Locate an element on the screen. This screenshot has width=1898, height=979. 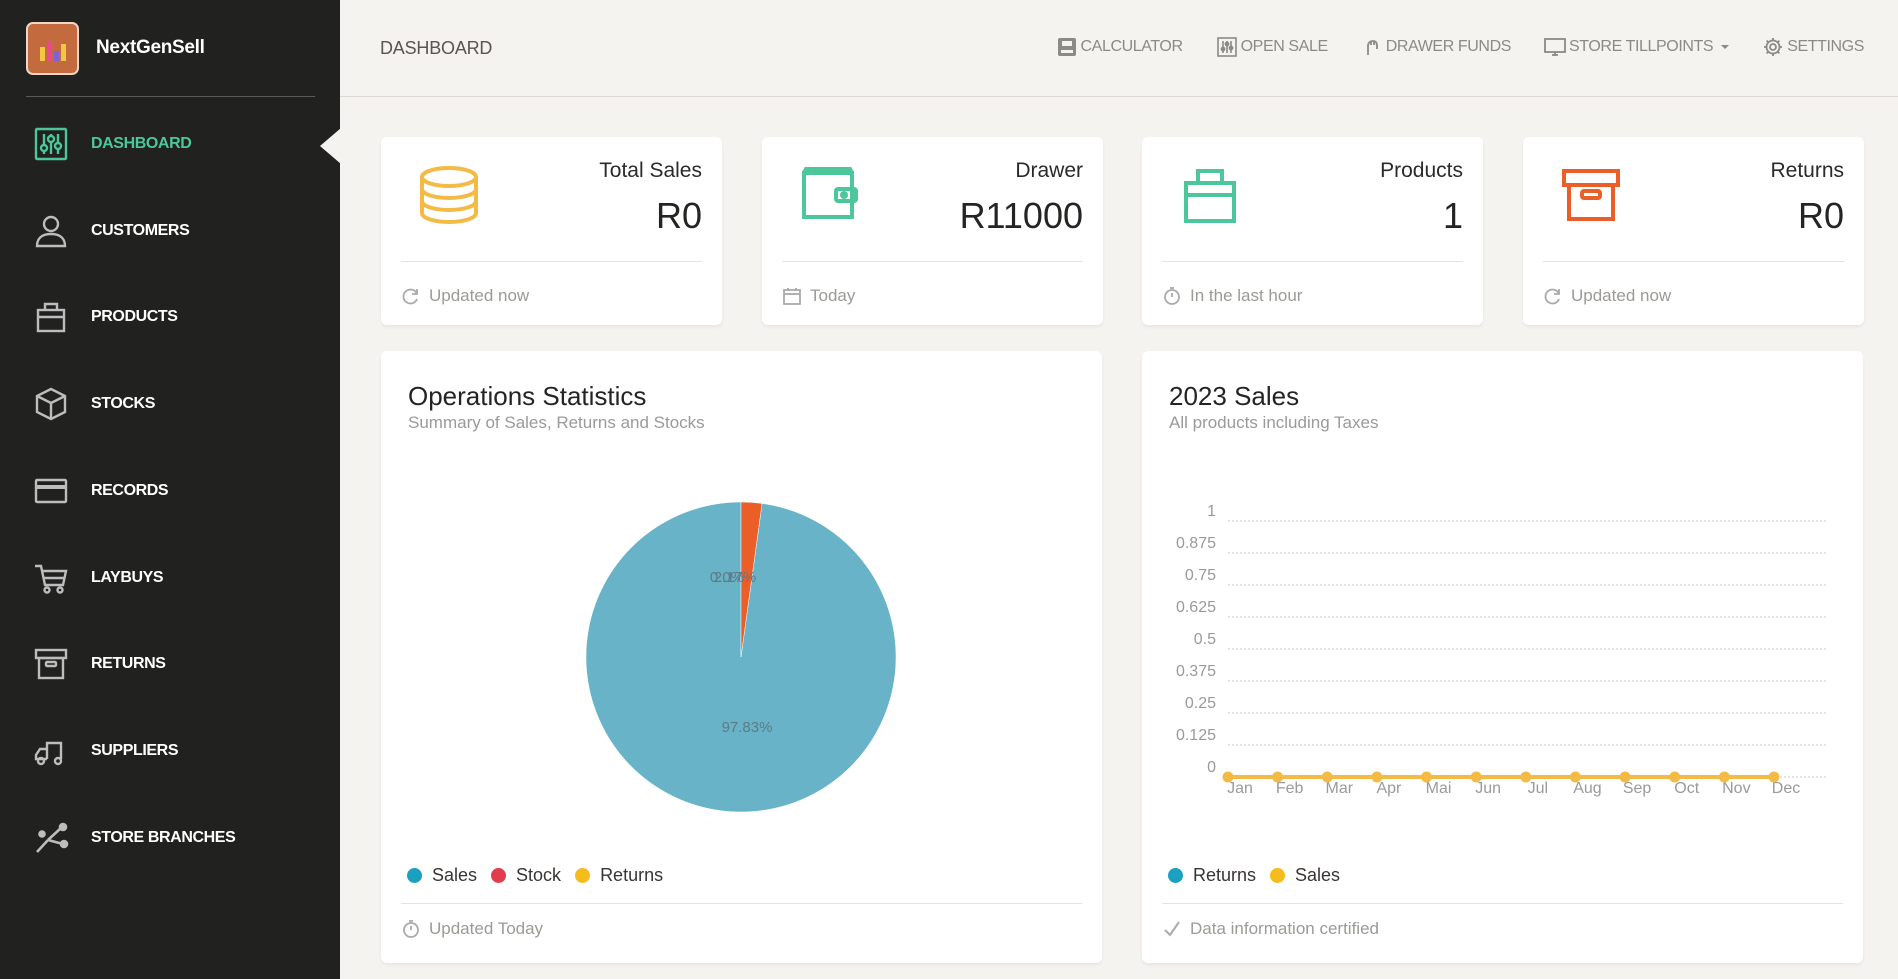
branch-icon is located at coordinates (51, 838).